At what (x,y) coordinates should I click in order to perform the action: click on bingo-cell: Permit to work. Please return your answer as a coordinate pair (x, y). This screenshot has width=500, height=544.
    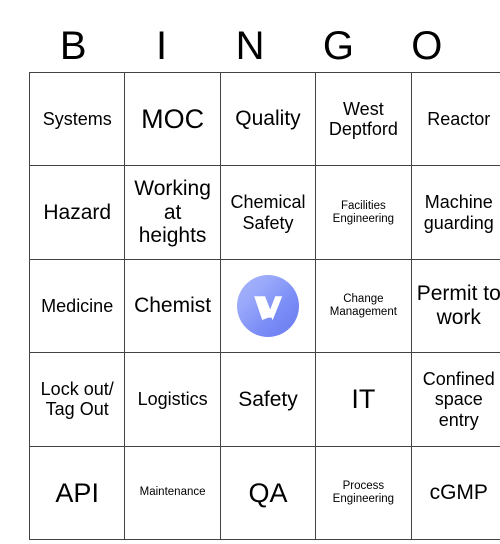
    Looking at the image, I should click on (455, 306).